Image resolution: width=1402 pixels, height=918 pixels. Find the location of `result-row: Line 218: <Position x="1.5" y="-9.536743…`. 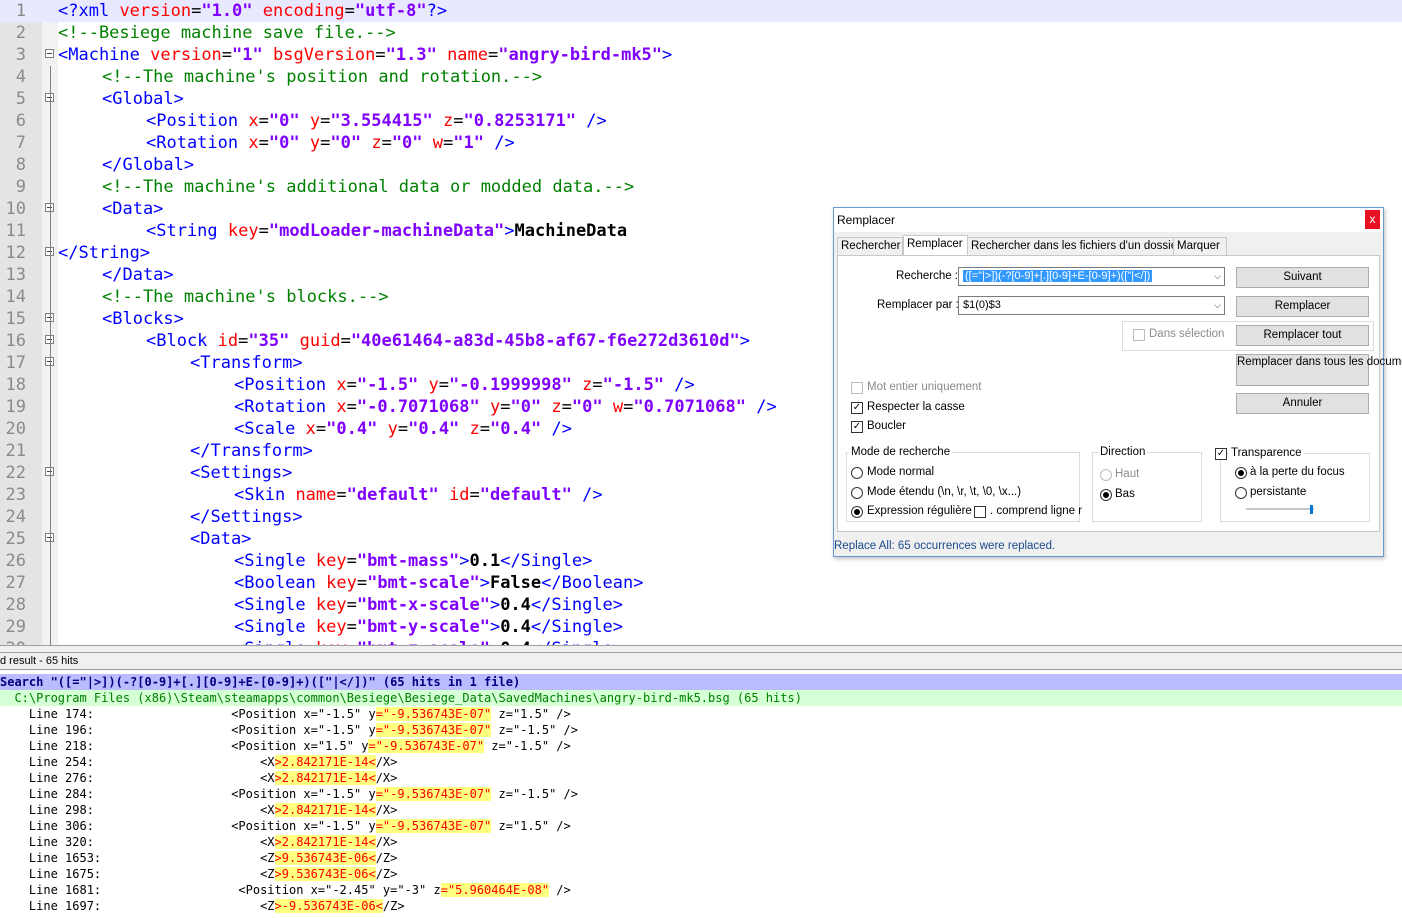

result-row: Line 218: <Position x="1.5" y="-9.536743… is located at coordinates (701, 746).